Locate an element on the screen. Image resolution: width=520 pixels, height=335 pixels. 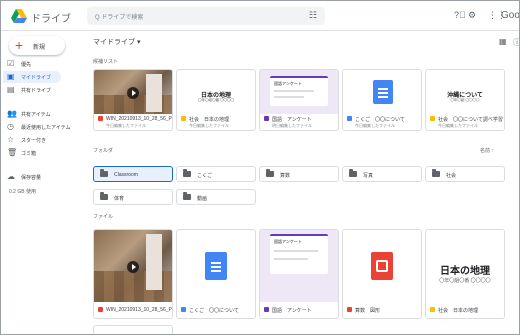
quick-access-card: 日本の地理 〇年〇組〇番 〇〇〇〇 社会 日本の地理 今日編集したファイル is located at coordinates (216, 100).